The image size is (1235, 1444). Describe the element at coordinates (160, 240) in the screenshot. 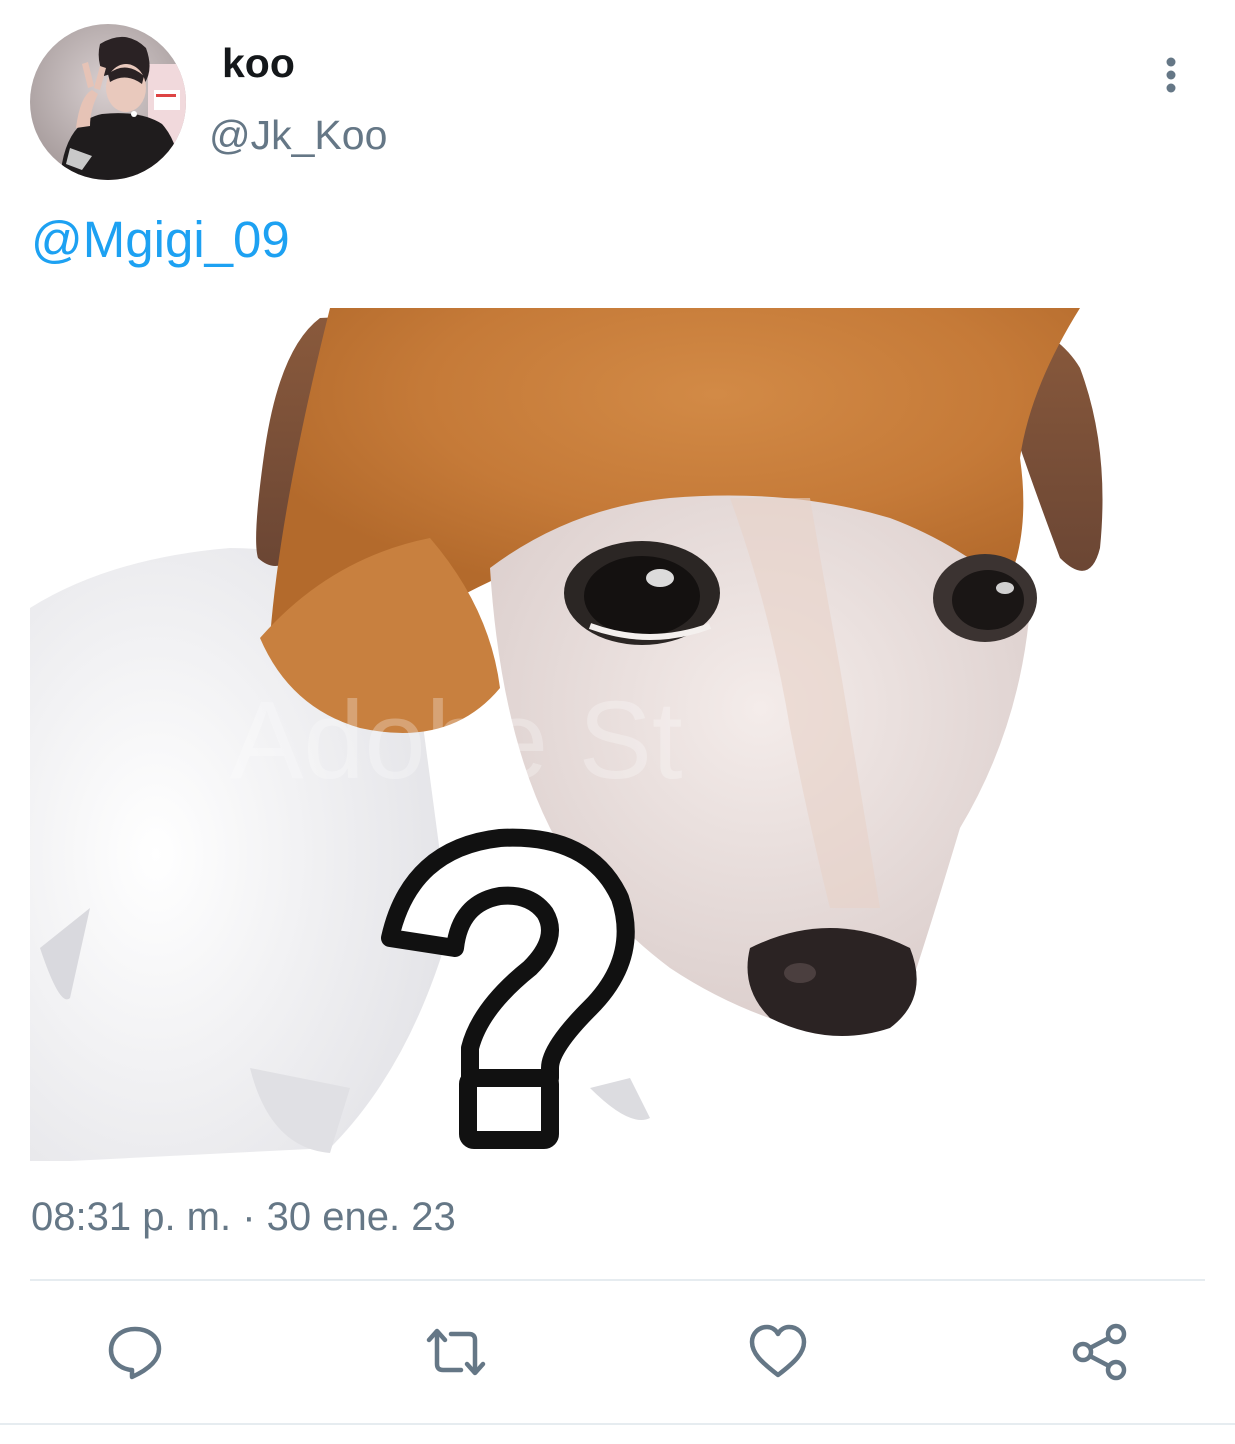

I see `mention-link: @Mgigi_09` at that location.